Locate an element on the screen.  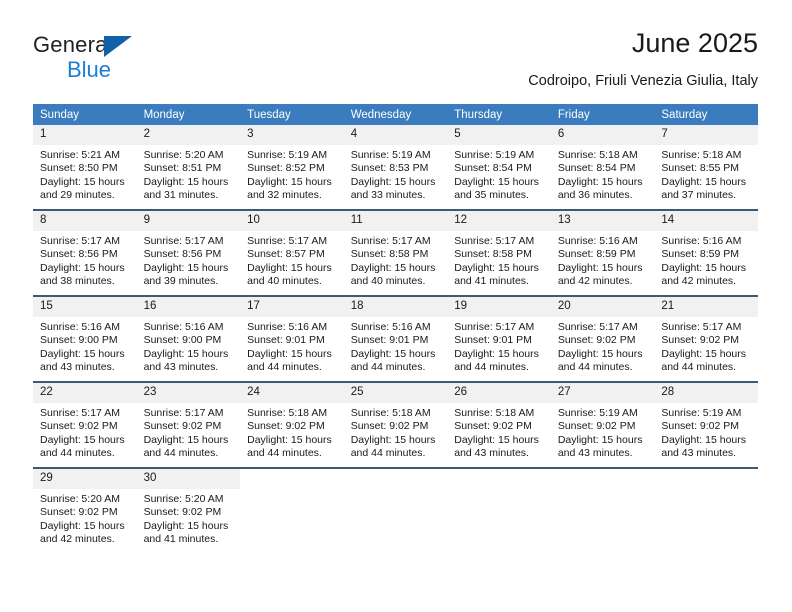
day-number: 8 is located at coordinates (85, 221).